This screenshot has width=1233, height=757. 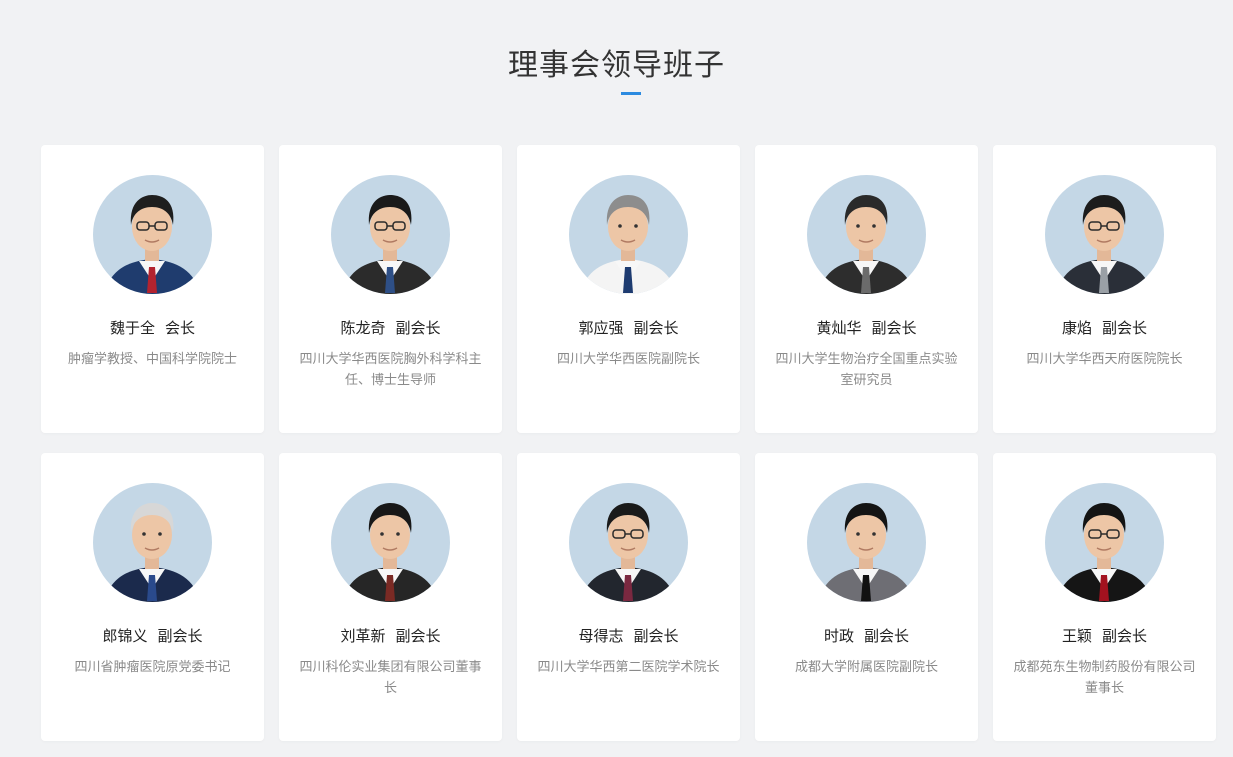 I want to click on member-card: 刘革新 副会长 四川科伦实业集团有限公司董事长, so click(x=390, y=597).